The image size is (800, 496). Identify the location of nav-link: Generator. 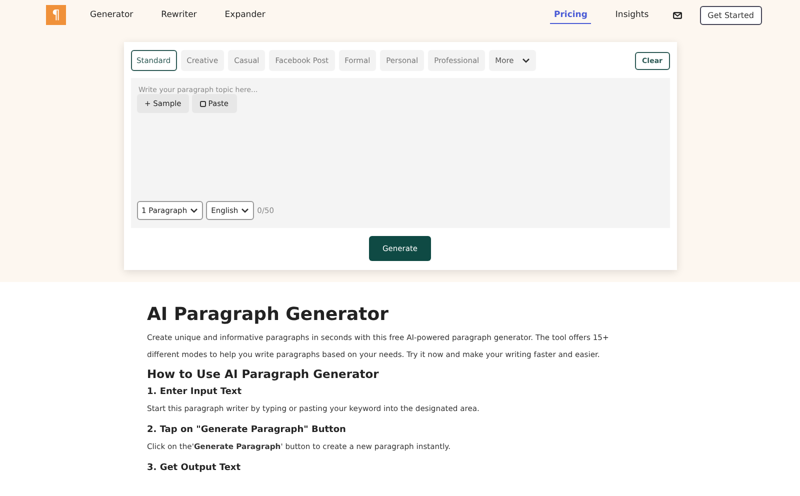
(112, 15).